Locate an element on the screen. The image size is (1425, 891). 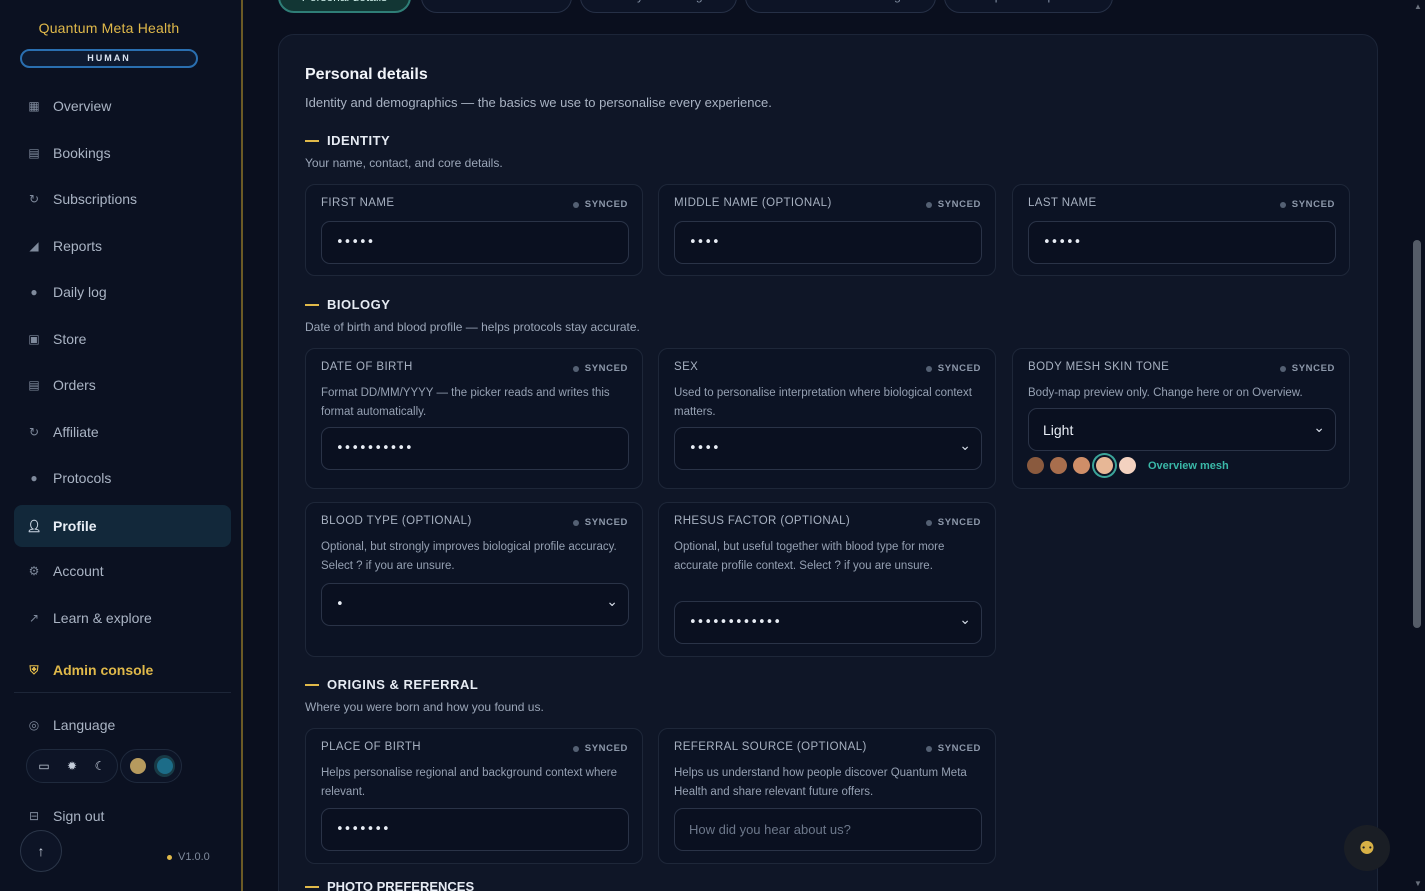
skin-tone-swatches: Overview mesh is located at coordinates (1128, 465).